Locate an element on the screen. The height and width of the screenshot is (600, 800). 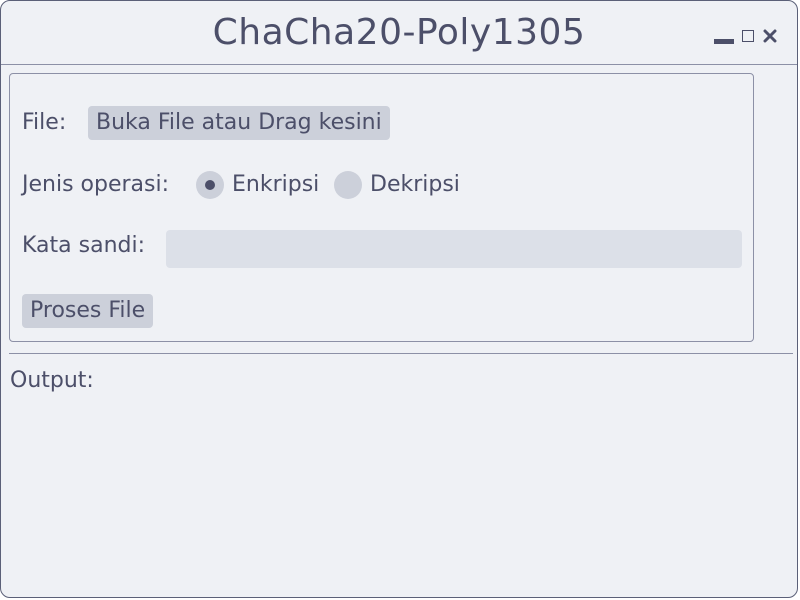
maximize-button is located at coordinates (748, 36).